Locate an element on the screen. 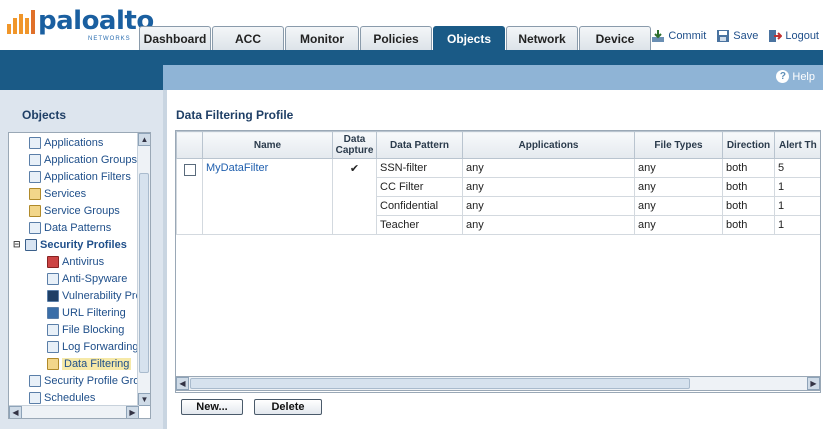 This screenshot has width=823, height=429. sidebar-item-antivirus: Antivirus is located at coordinates (75, 261).